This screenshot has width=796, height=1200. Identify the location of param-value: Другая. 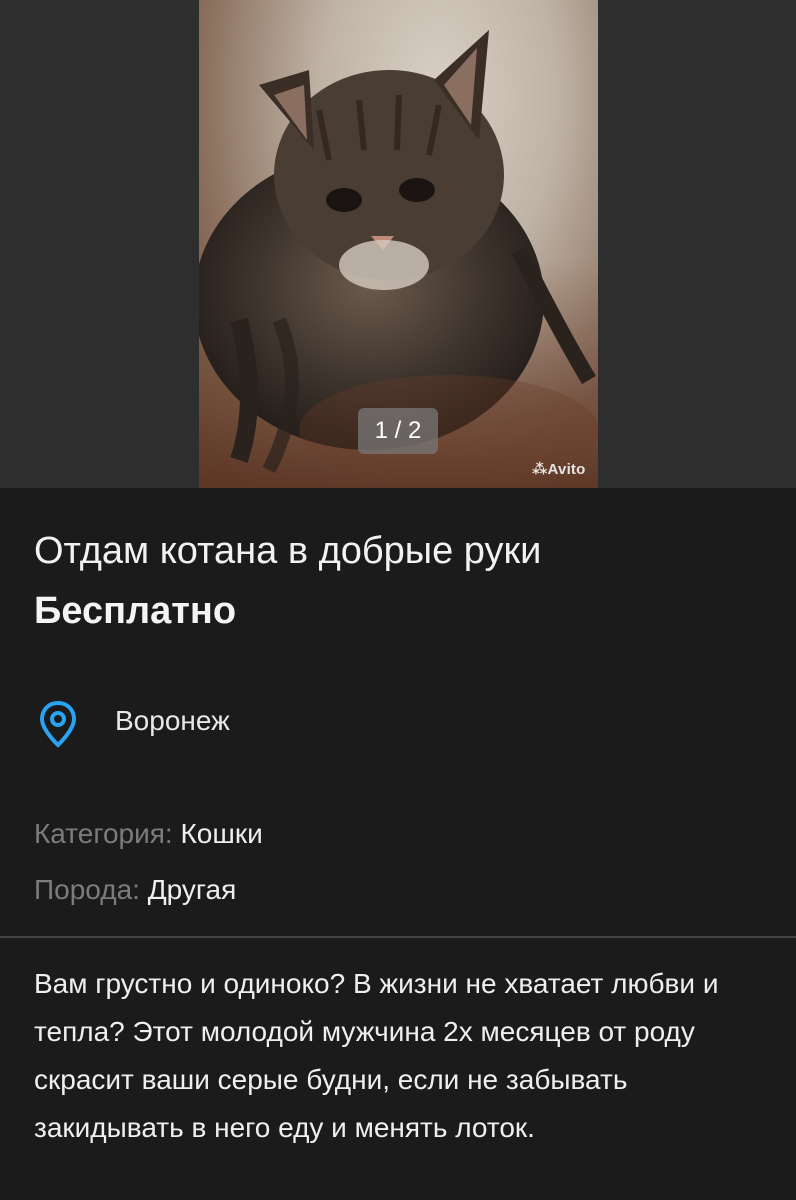
(192, 889).